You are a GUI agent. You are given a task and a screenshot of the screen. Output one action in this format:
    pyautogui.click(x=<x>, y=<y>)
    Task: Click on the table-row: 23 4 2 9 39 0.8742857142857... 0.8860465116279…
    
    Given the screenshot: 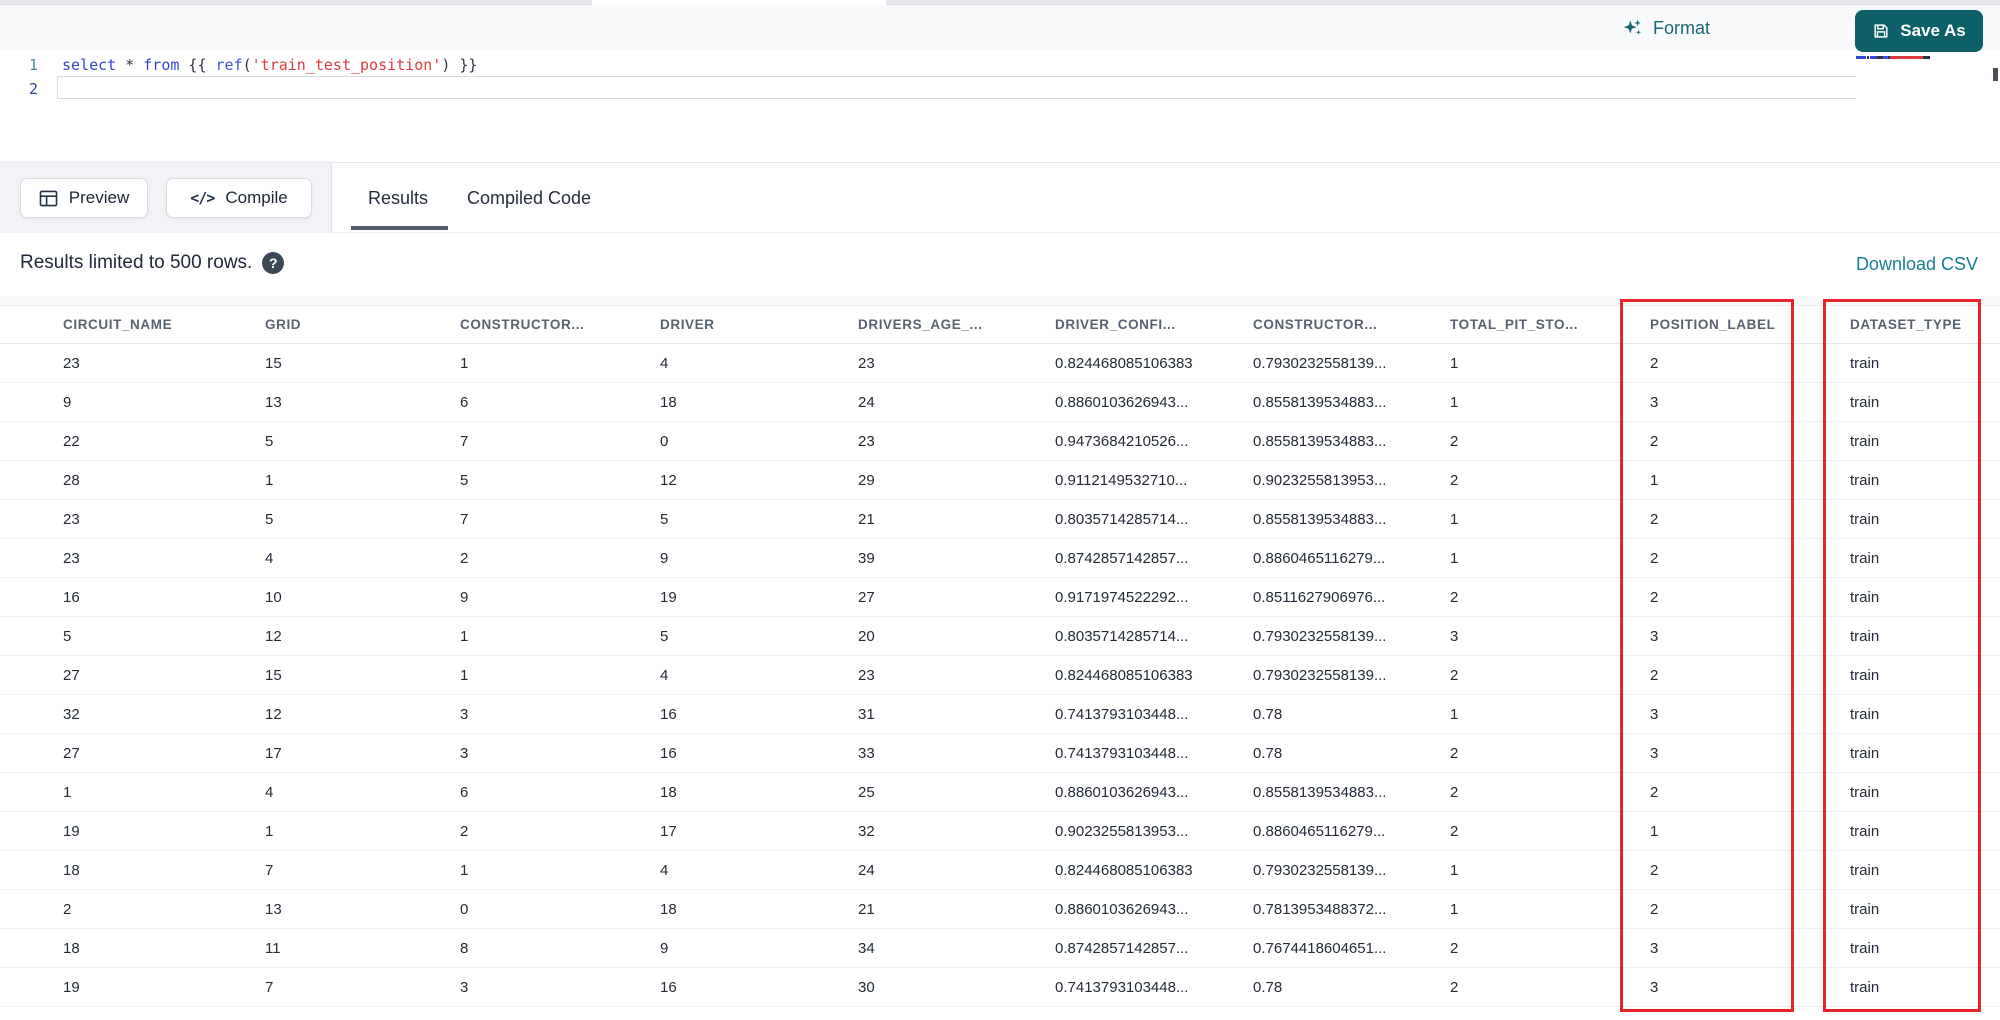 What is the action you would take?
    pyautogui.click(x=1000, y=558)
    